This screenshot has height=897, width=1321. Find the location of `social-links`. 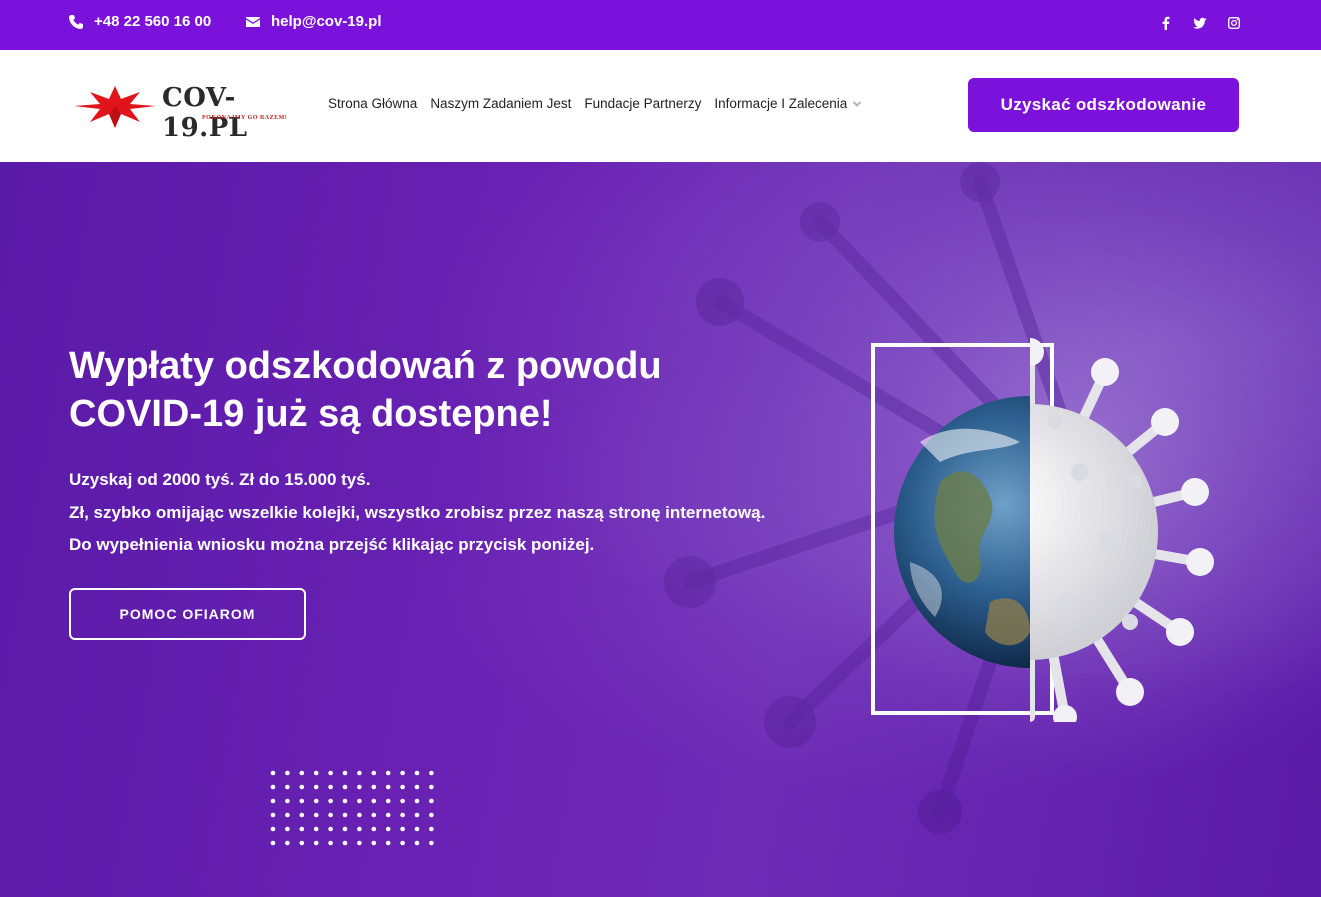

social-links is located at coordinates (1200, 23).